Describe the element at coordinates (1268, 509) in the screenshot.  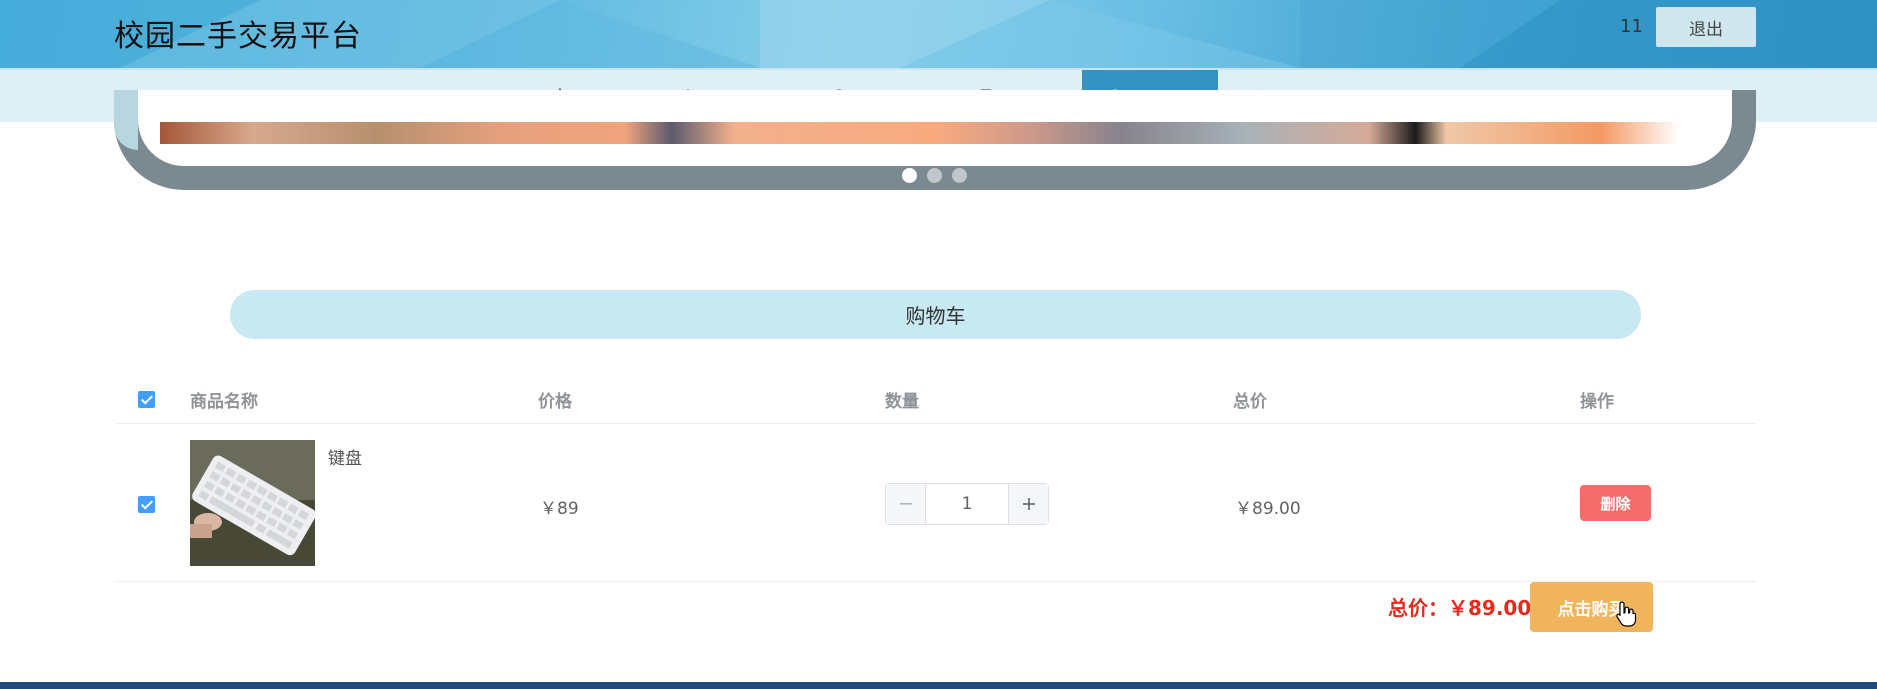
I see `product-subtotal: ￥89.00` at that location.